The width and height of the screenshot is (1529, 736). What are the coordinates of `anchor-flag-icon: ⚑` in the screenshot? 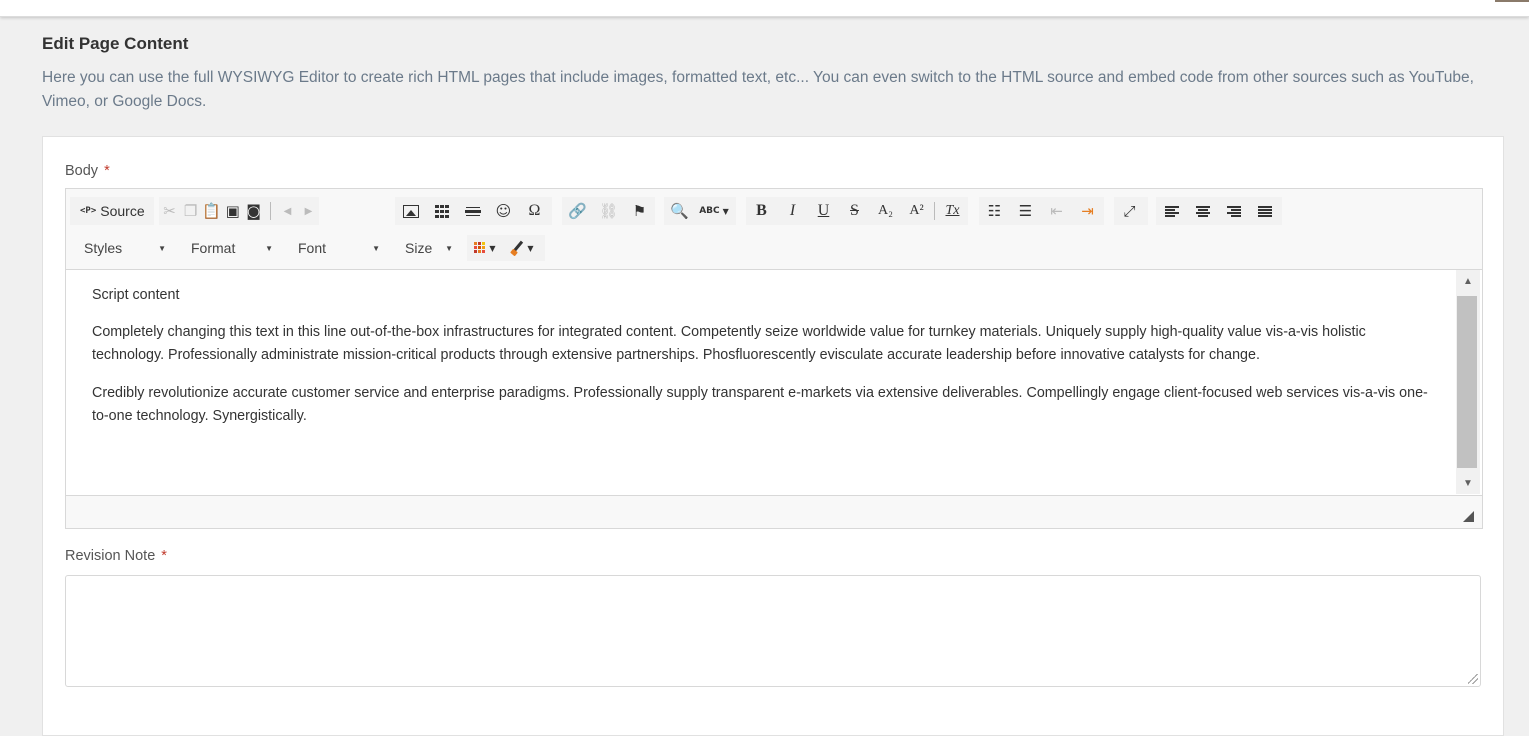 It's located at (639, 211).